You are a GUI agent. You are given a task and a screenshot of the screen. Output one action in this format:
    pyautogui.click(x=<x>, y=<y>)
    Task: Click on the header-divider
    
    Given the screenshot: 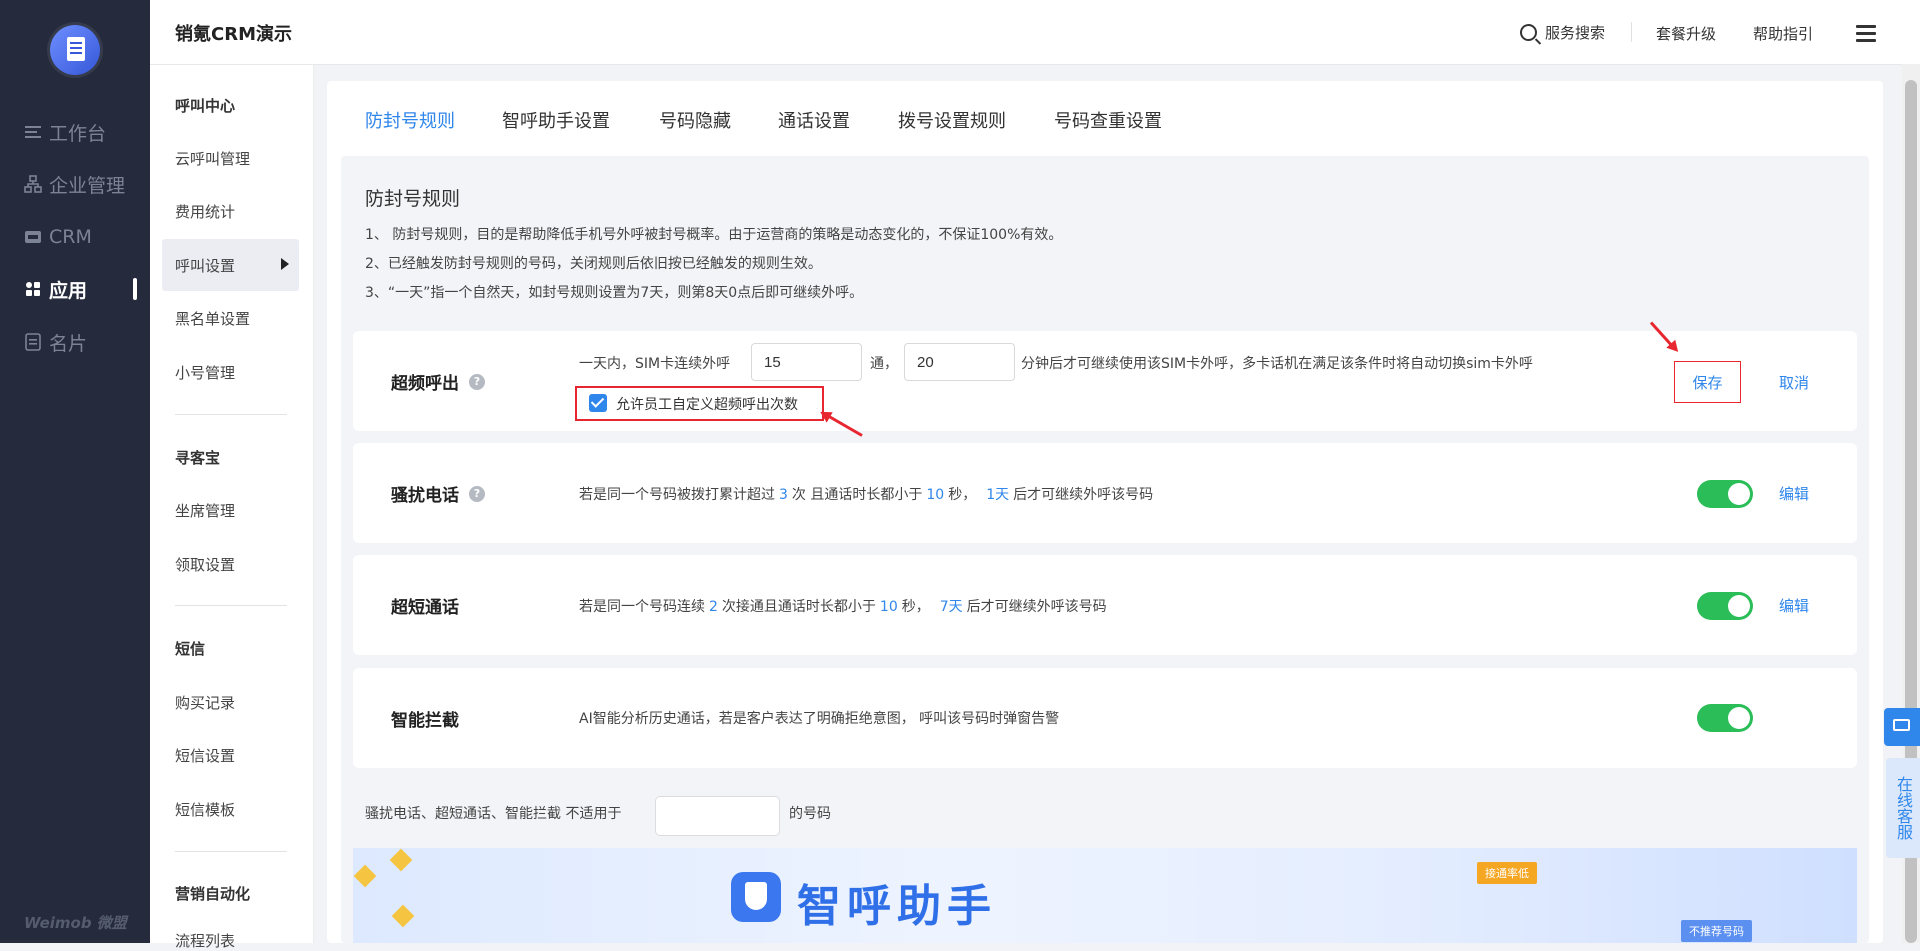 What is the action you would take?
    pyautogui.click(x=1631, y=32)
    